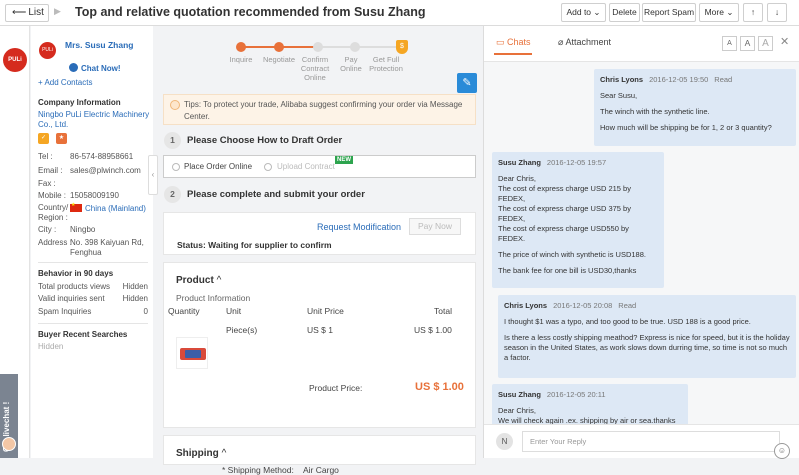 Image resolution: width=799 pixels, height=475 pixels. I want to click on user-avatar: N, so click(504, 441).